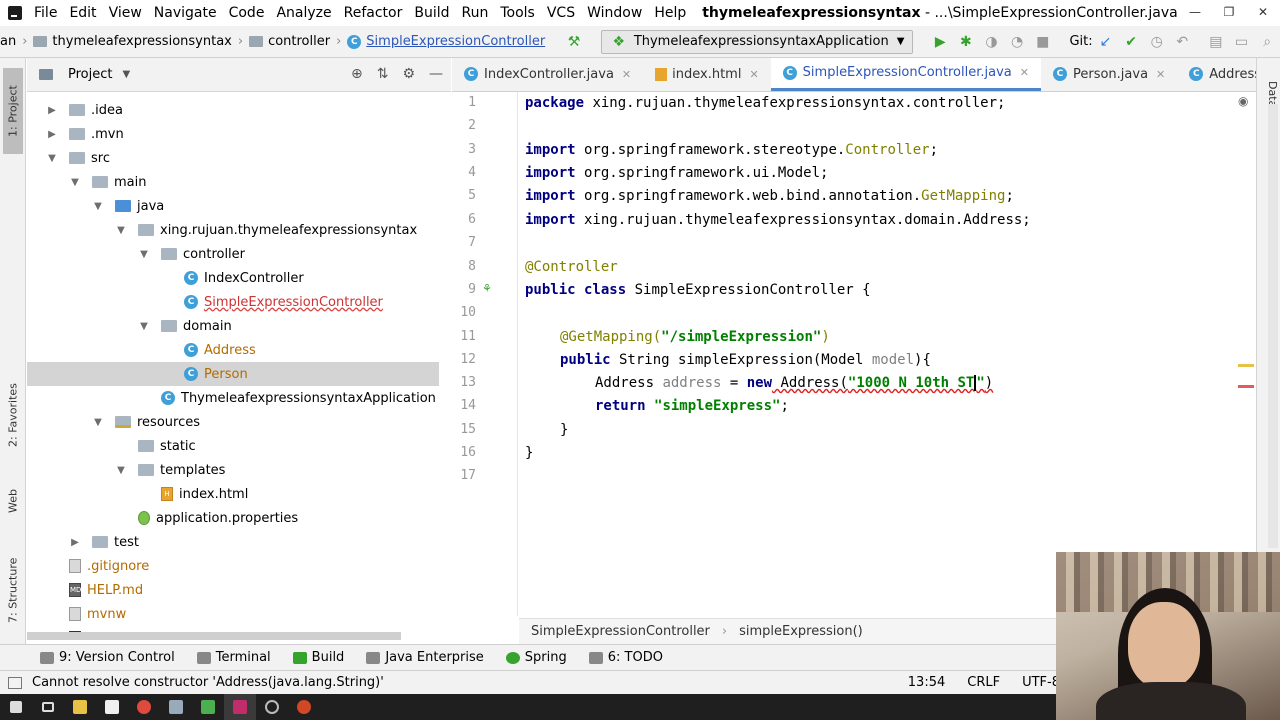 The image size is (1280, 720). What do you see at coordinates (966, 42) in the screenshot?
I see `debug-icon: ✱` at bounding box center [966, 42].